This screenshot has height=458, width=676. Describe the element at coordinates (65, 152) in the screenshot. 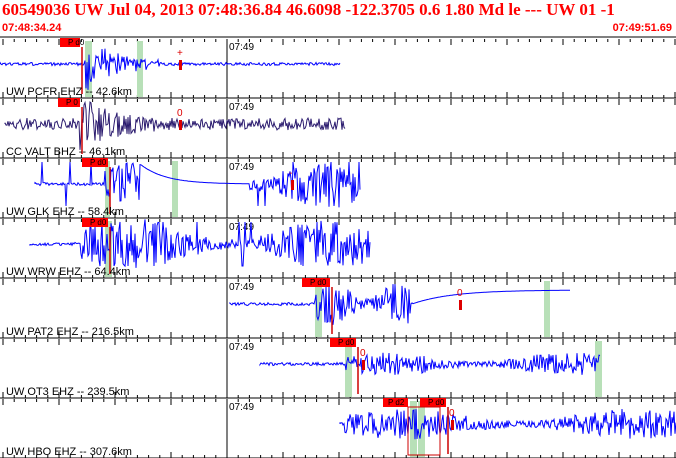

I see `trace-label: CC VALT BHZ -- 46.1km` at that location.